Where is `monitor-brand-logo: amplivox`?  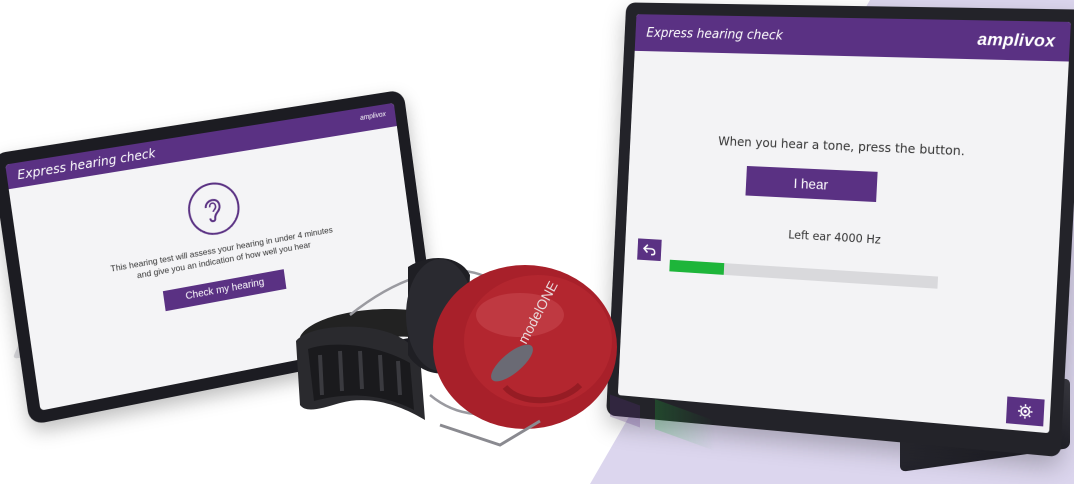 monitor-brand-logo: amplivox is located at coordinates (1016, 40).